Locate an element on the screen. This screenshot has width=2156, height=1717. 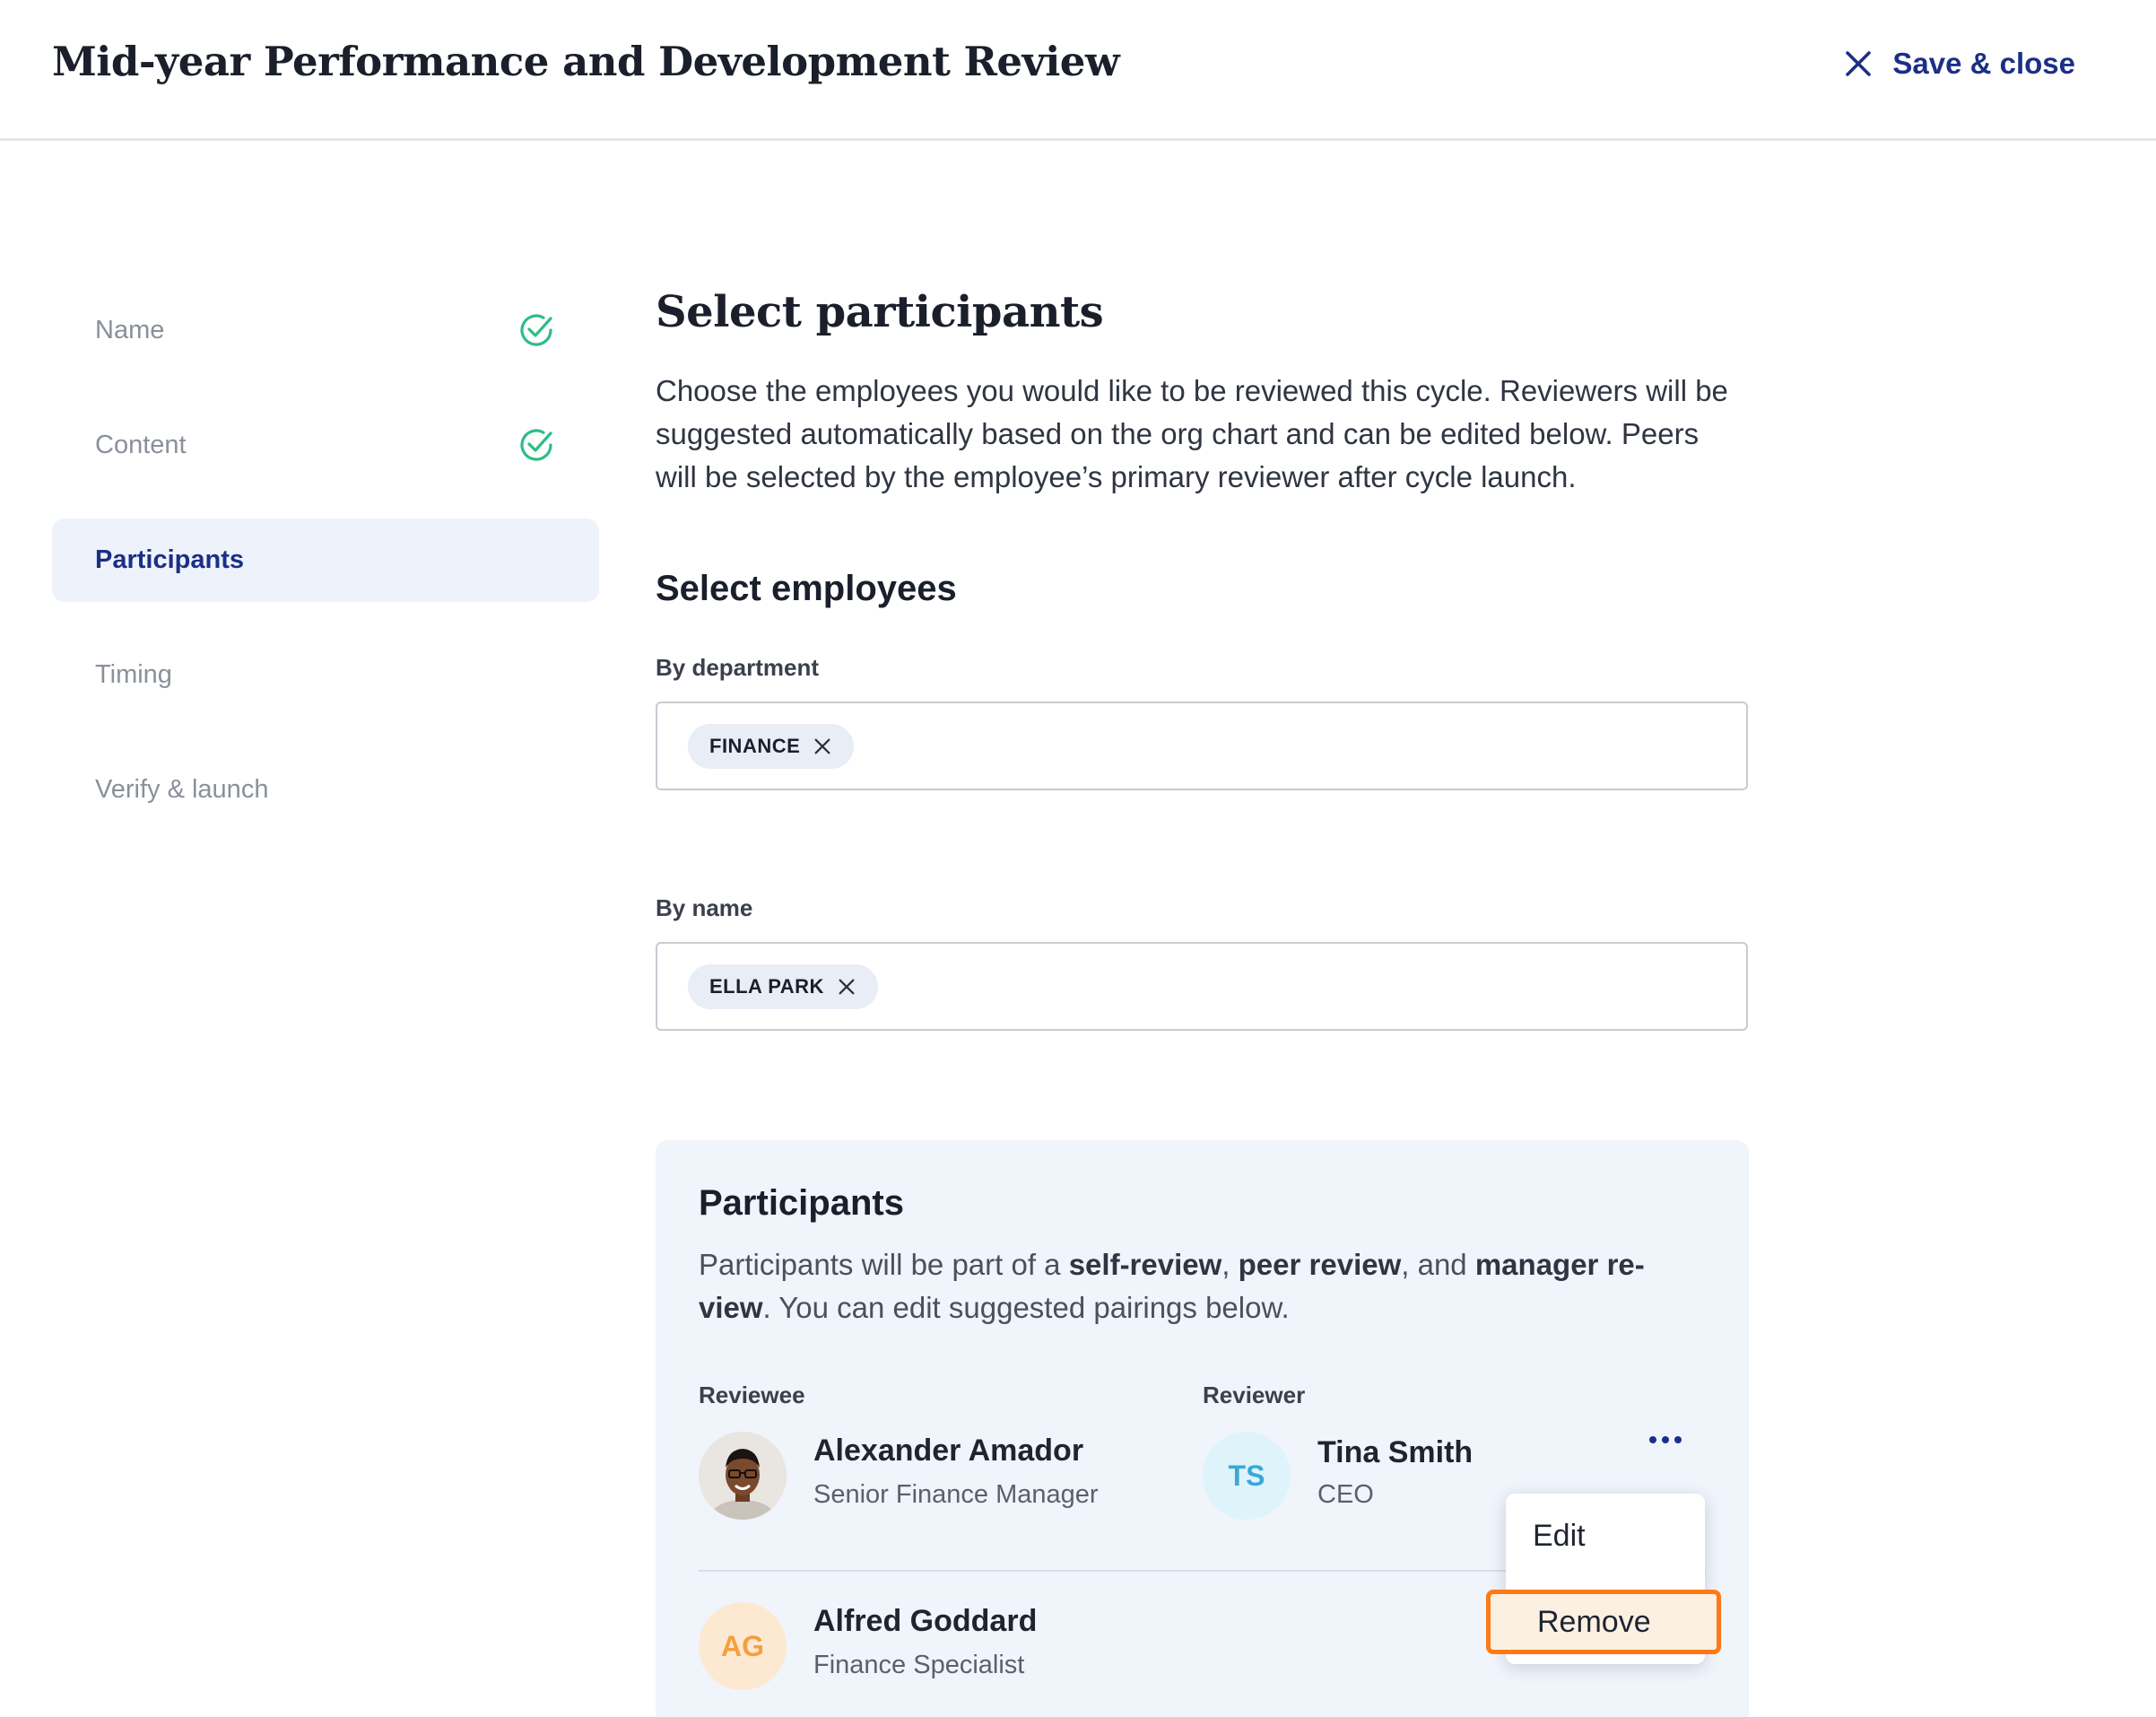
person-photo-icon is located at coordinates (743, 1476).